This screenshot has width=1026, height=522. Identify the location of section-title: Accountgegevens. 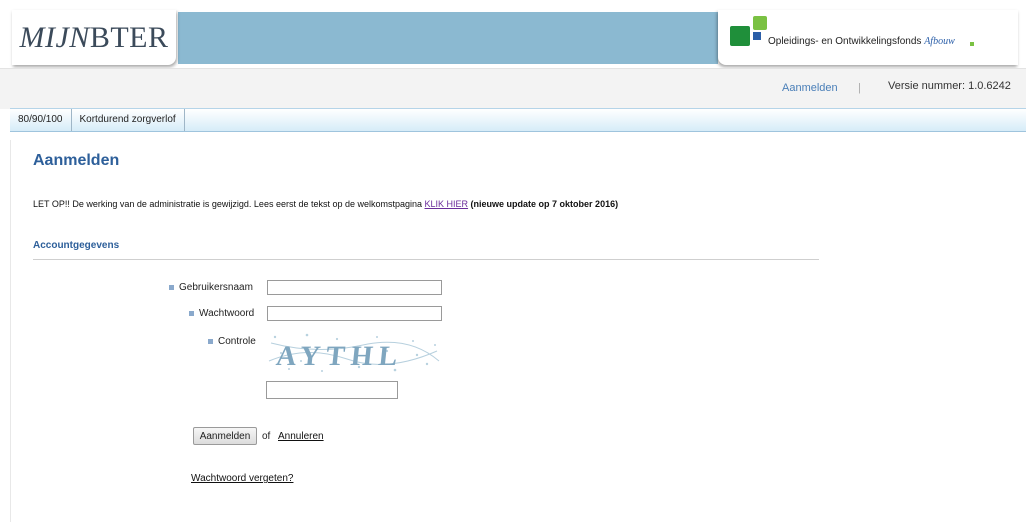
(76, 245).